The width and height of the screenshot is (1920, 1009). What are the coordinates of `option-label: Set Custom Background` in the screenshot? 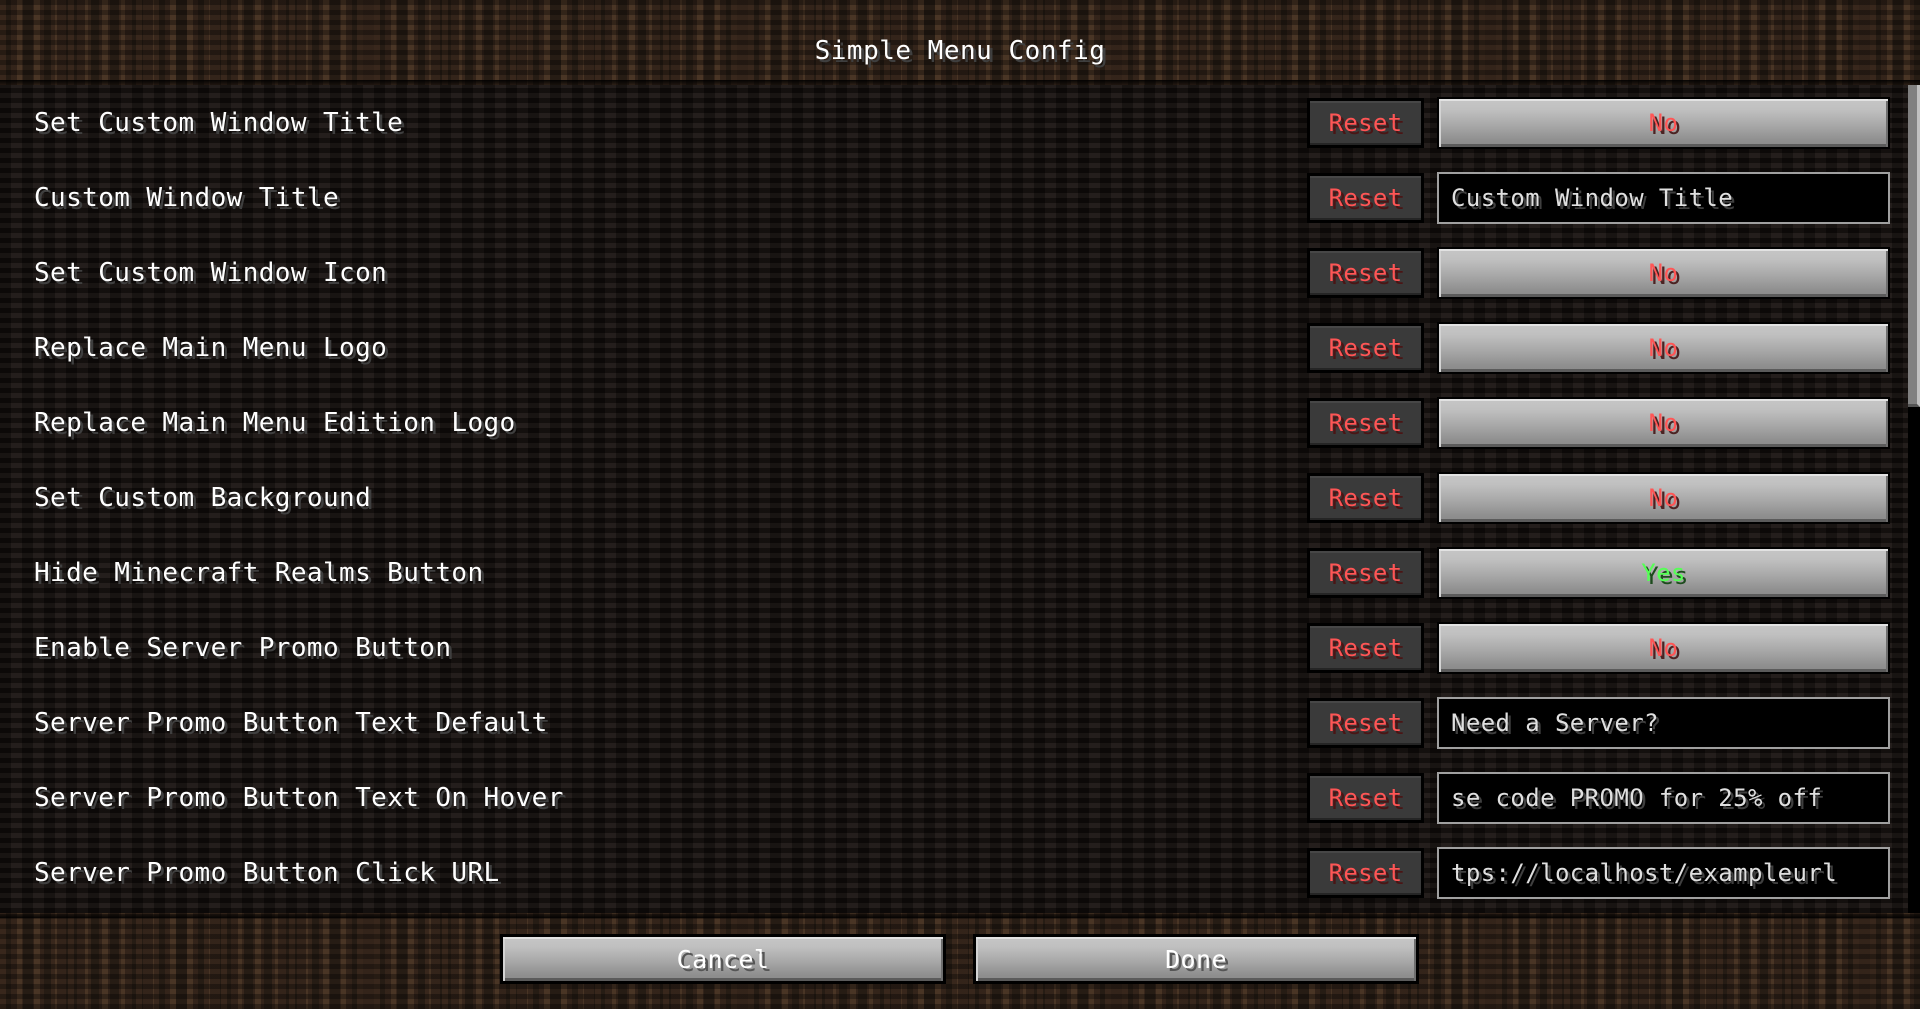 It's located at (203, 497).